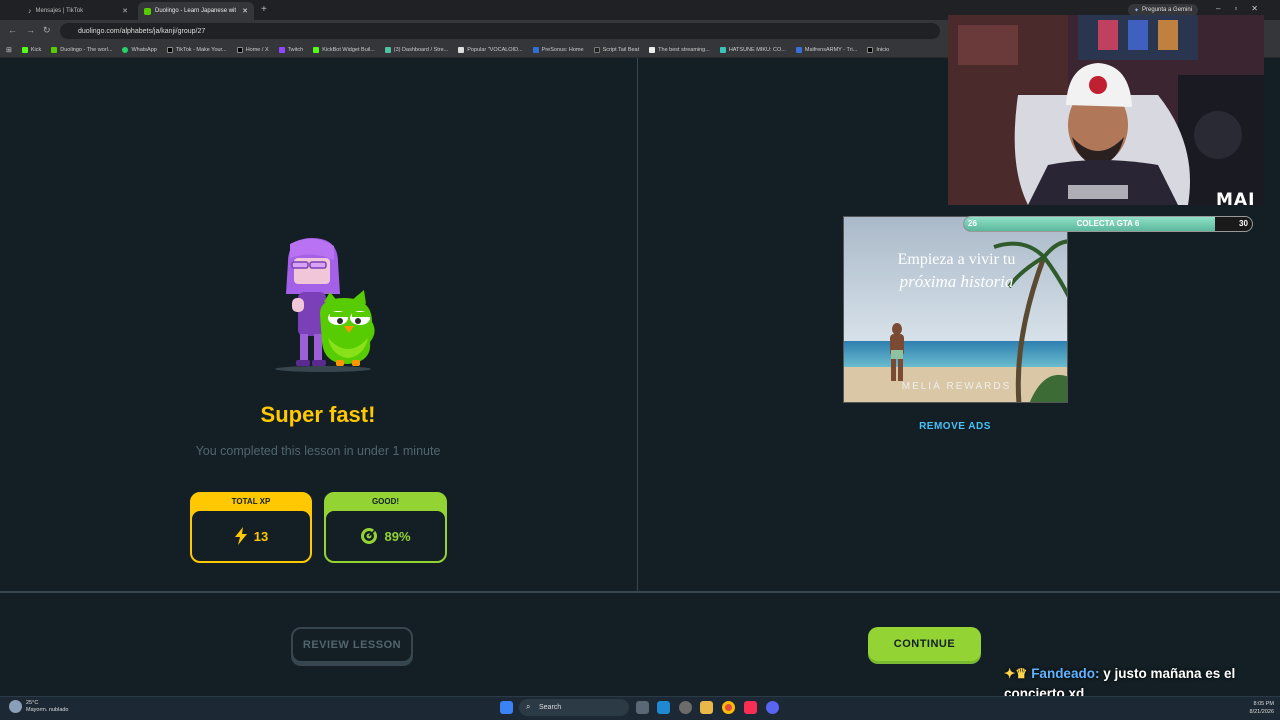  I want to click on chrome-icon, so click(728, 707).